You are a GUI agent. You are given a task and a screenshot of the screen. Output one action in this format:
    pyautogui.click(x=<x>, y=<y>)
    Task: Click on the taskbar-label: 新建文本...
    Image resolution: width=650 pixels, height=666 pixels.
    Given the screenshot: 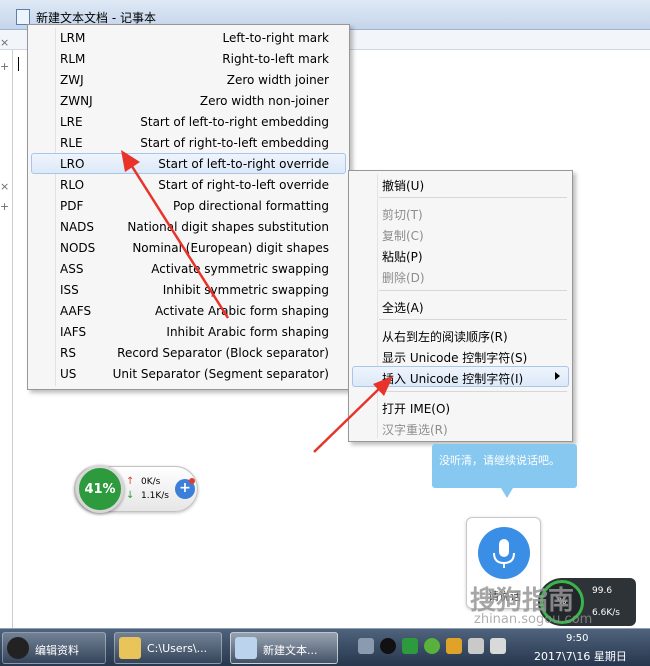 What is the action you would take?
    pyautogui.click(x=290, y=650)
    